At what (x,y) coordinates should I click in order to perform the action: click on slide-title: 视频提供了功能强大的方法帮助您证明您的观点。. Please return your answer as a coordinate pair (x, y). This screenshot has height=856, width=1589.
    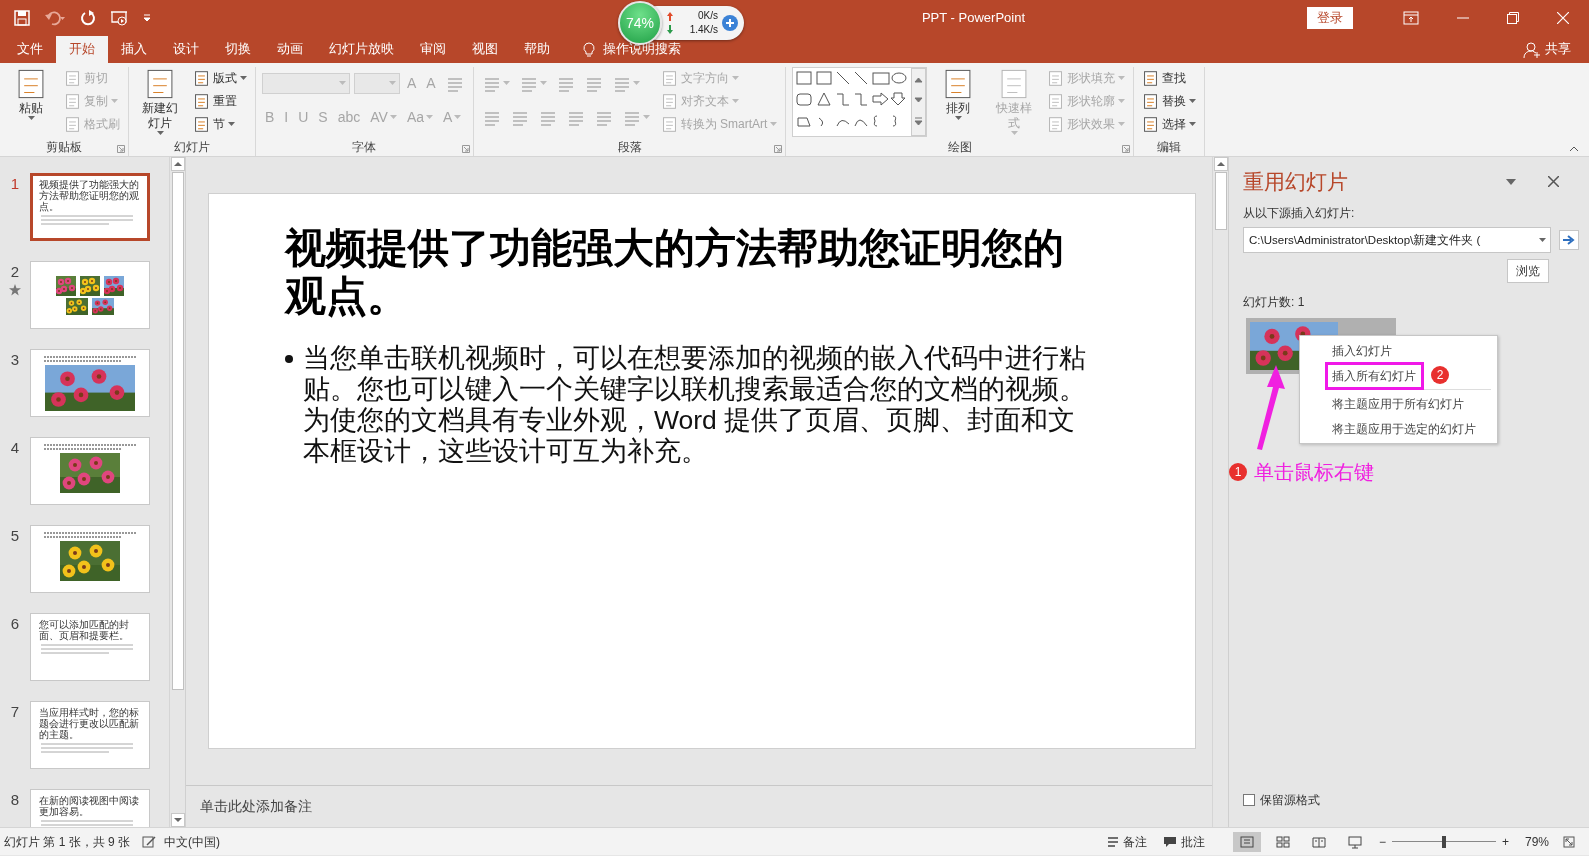
    Looking at the image, I should click on (675, 272).